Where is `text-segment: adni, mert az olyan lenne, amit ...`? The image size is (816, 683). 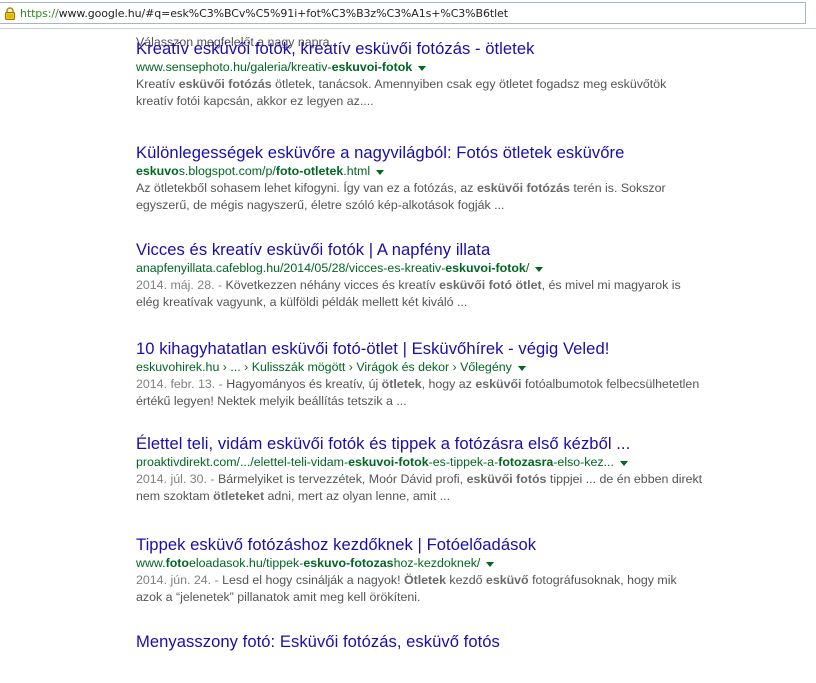 text-segment: adni, mert az olyan lenne, amit ... is located at coordinates (357, 496).